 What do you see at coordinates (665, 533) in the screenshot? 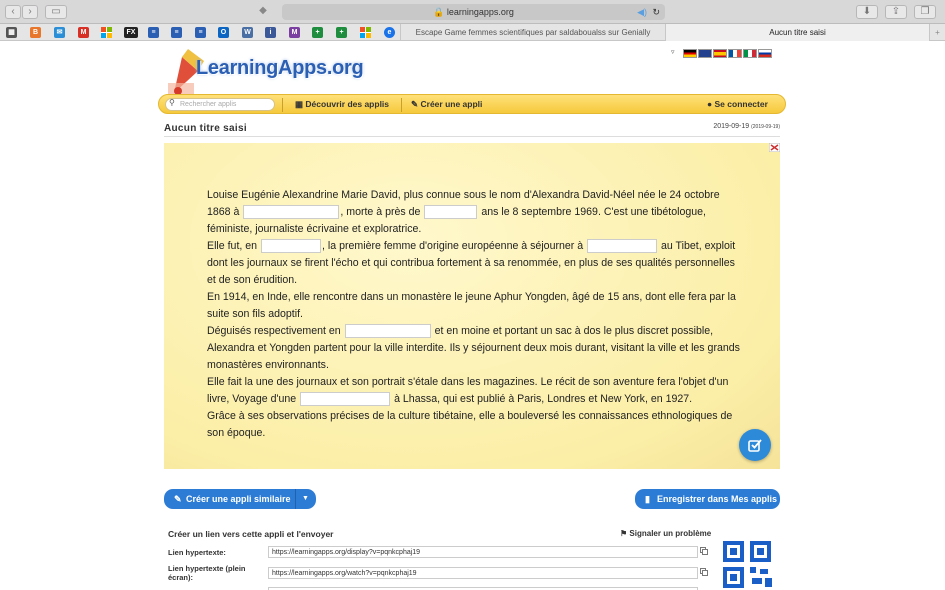
I see `report-problem-link: ⚑ Signaler un problème` at bounding box center [665, 533].